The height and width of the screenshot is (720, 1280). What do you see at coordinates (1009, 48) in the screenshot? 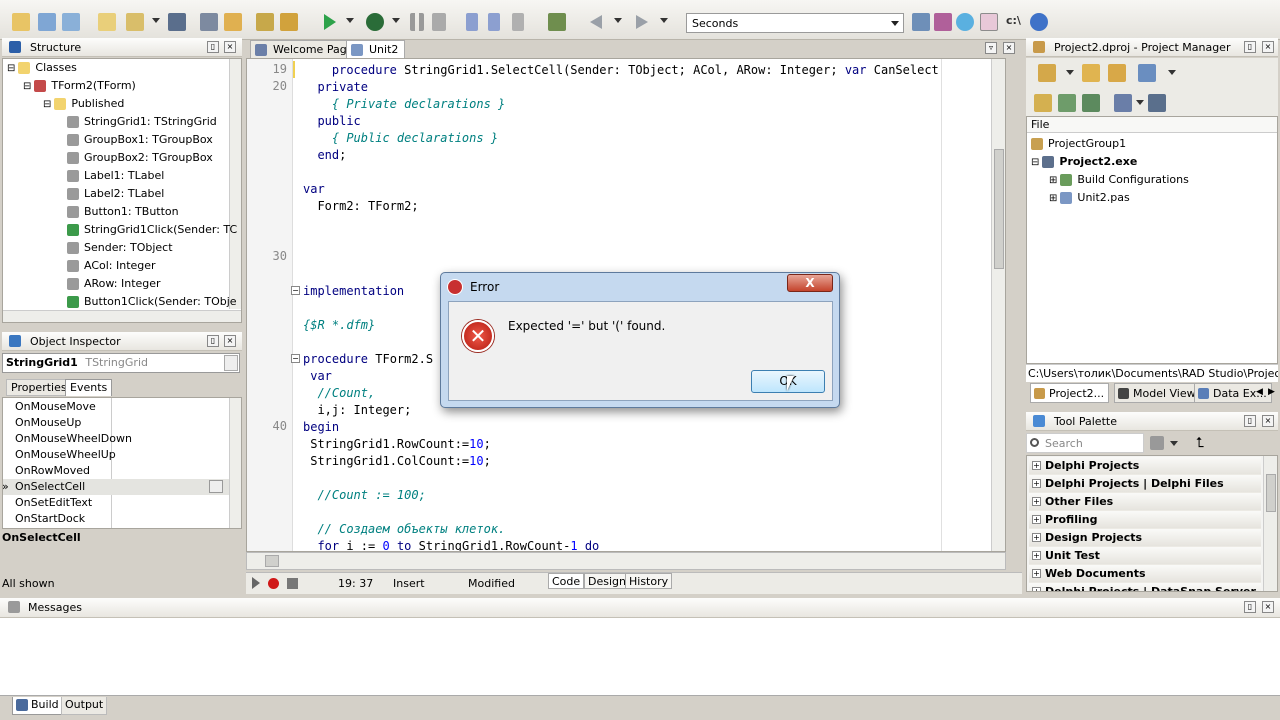
I see `close-tab-icon: ×` at bounding box center [1009, 48].